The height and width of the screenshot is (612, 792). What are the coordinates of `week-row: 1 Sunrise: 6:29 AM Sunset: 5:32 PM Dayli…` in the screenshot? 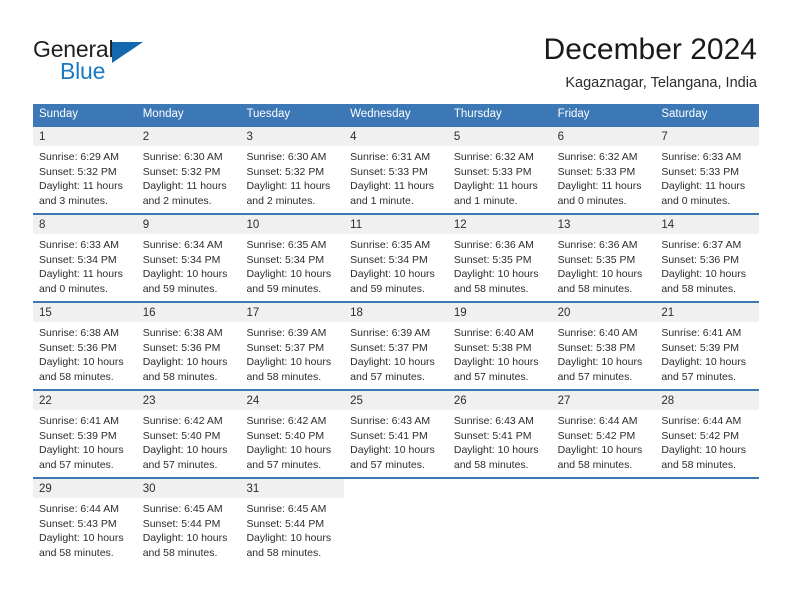 It's located at (396, 169).